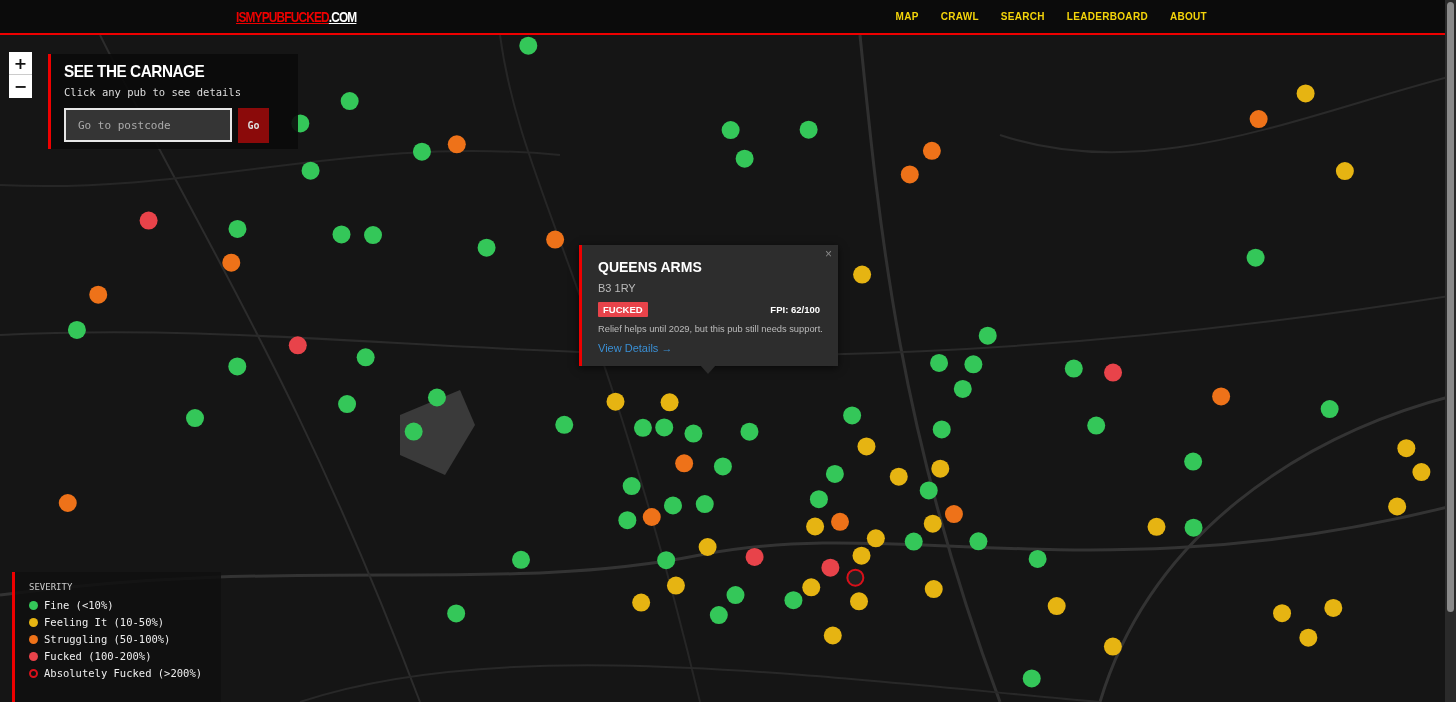  What do you see at coordinates (1107, 16) in the screenshot?
I see `nav-link: LEADERBOARD` at bounding box center [1107, 16].